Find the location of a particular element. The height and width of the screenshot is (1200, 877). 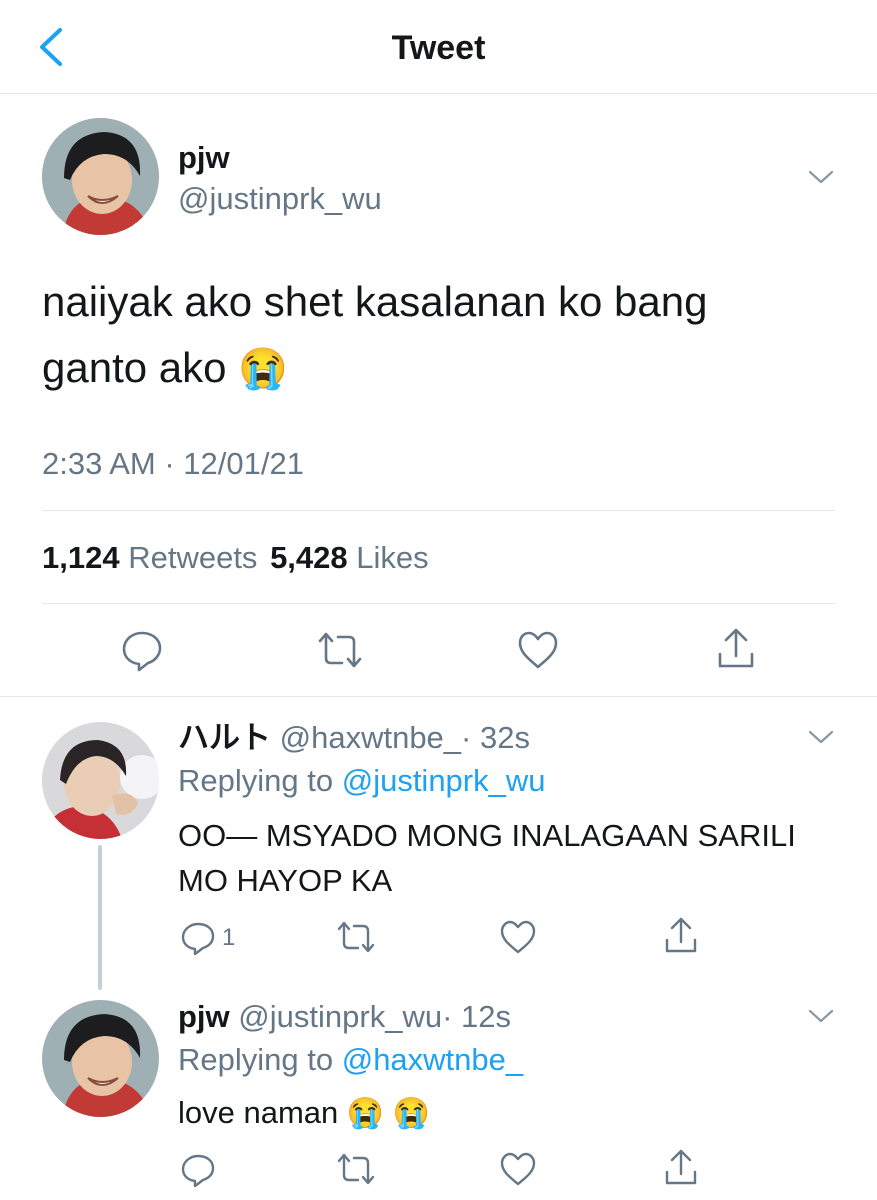

replying-to-link: @justinprk_wu is located at coordinates (444, 780).